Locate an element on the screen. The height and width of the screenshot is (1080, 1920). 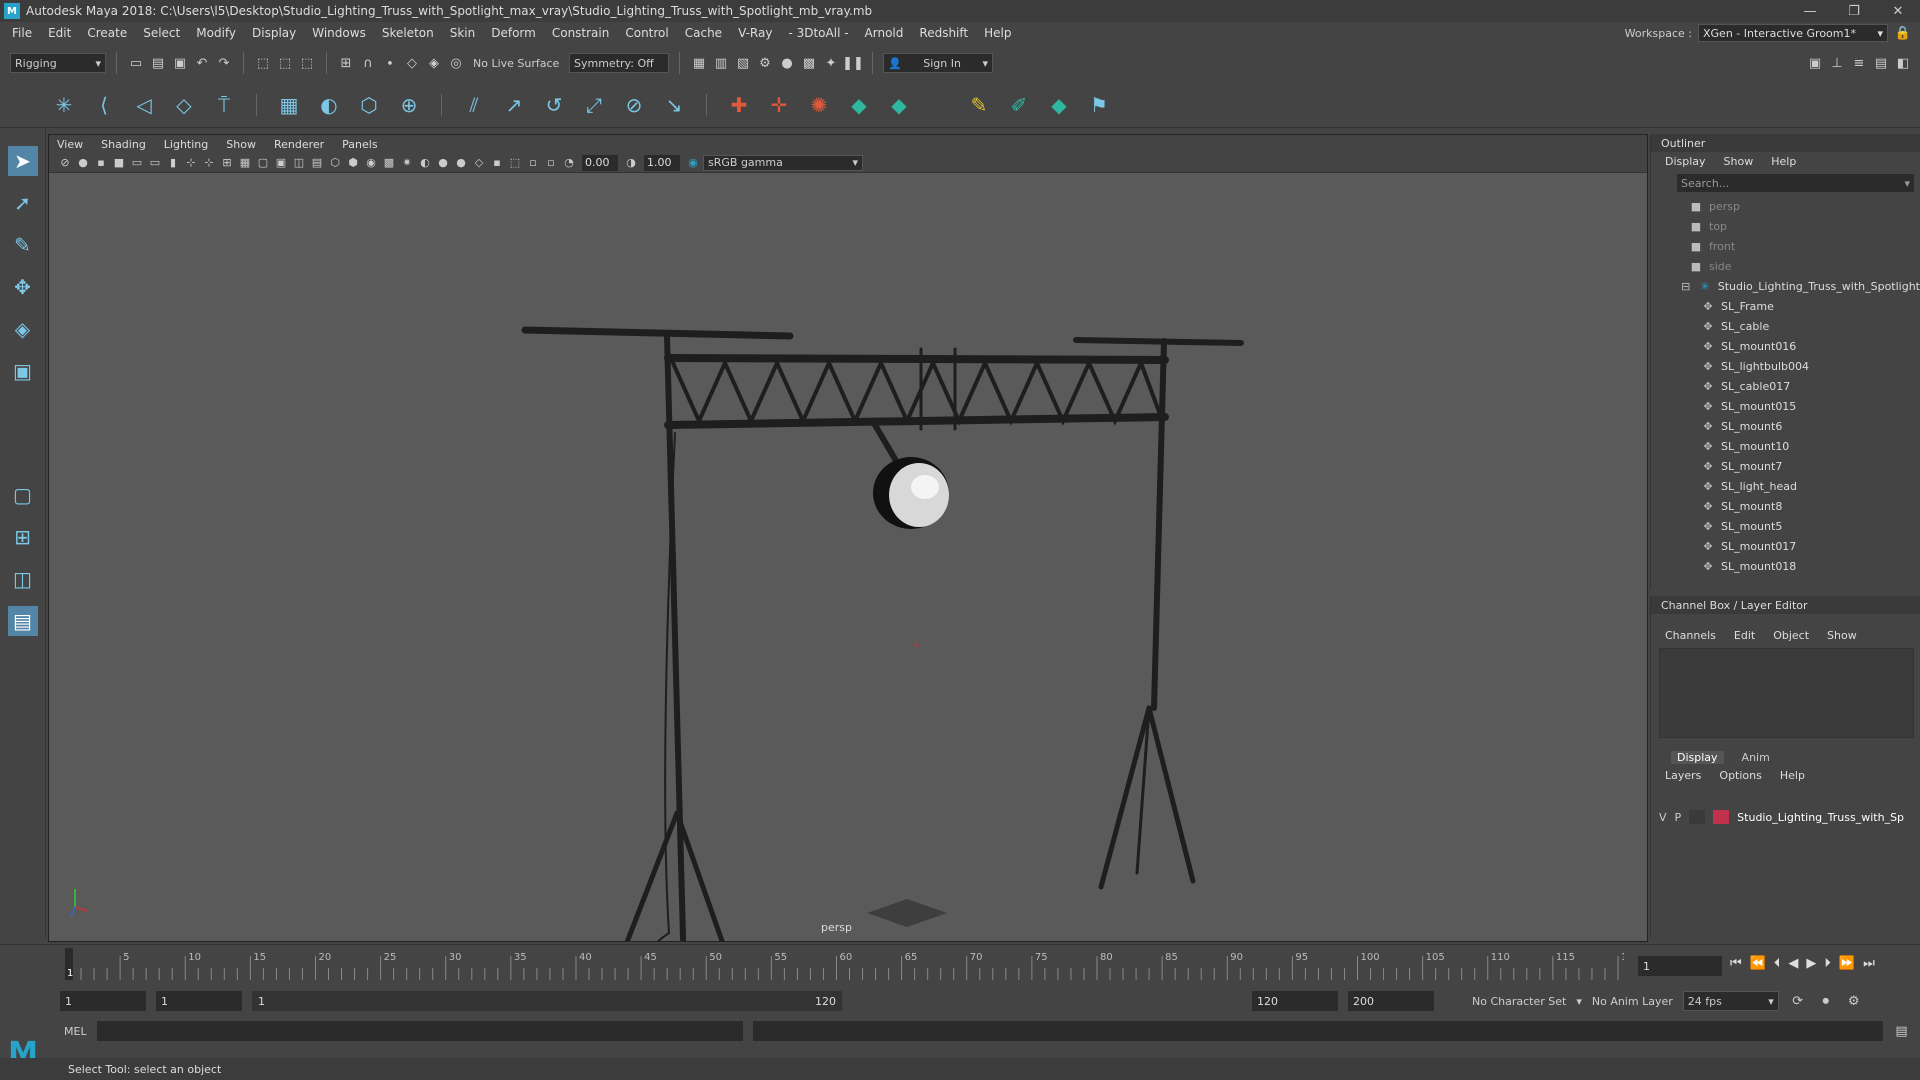
outliner-search-input: Search... ▾ is located at coordinates (1795, 183).